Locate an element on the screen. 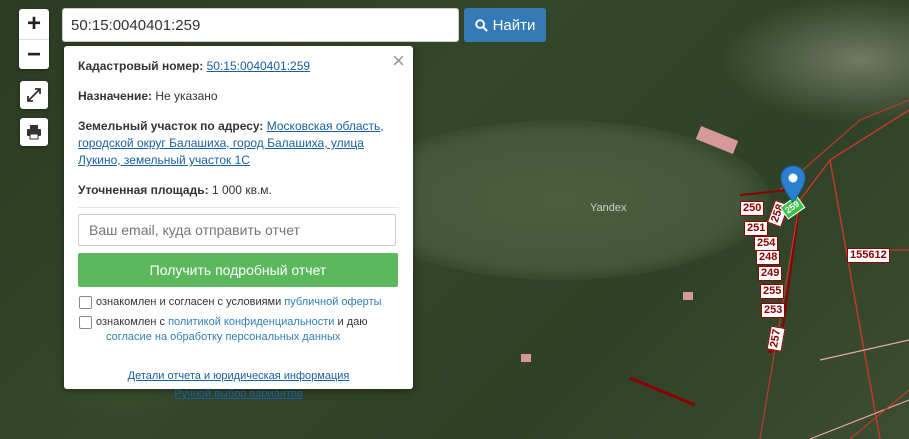  parcel-label: 253 is located at coordinates (773, 310).